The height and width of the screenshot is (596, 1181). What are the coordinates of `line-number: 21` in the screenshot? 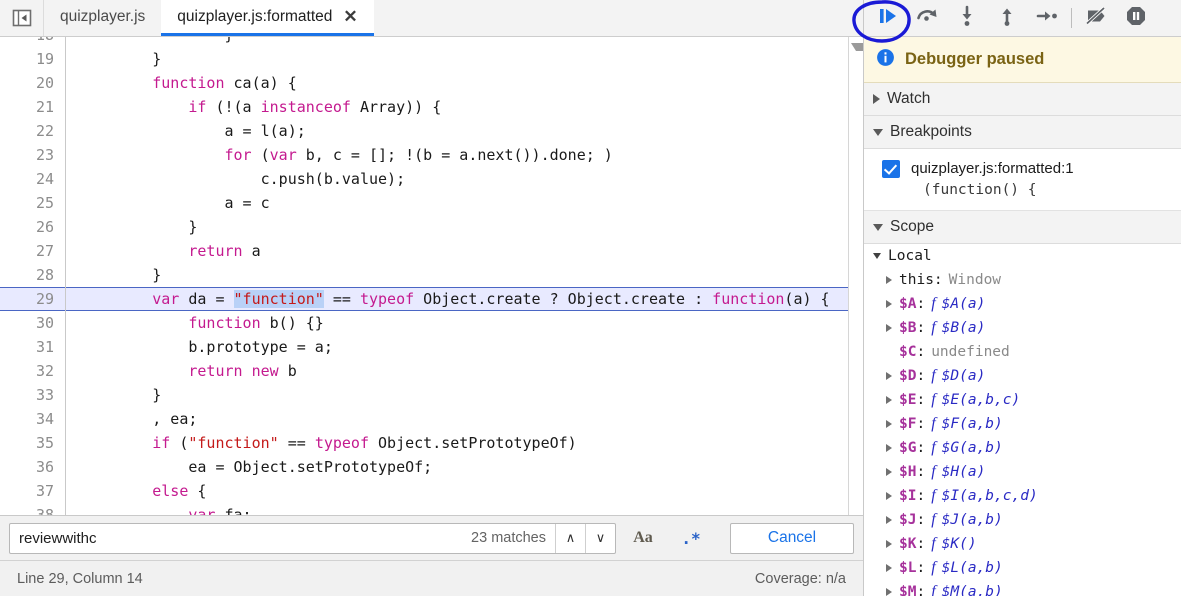 It's located at (33, 107).